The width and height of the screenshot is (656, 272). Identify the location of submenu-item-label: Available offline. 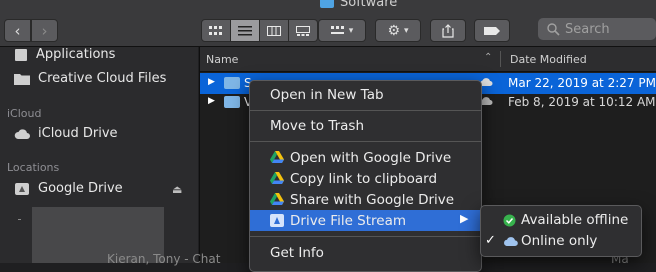
(575, 220).